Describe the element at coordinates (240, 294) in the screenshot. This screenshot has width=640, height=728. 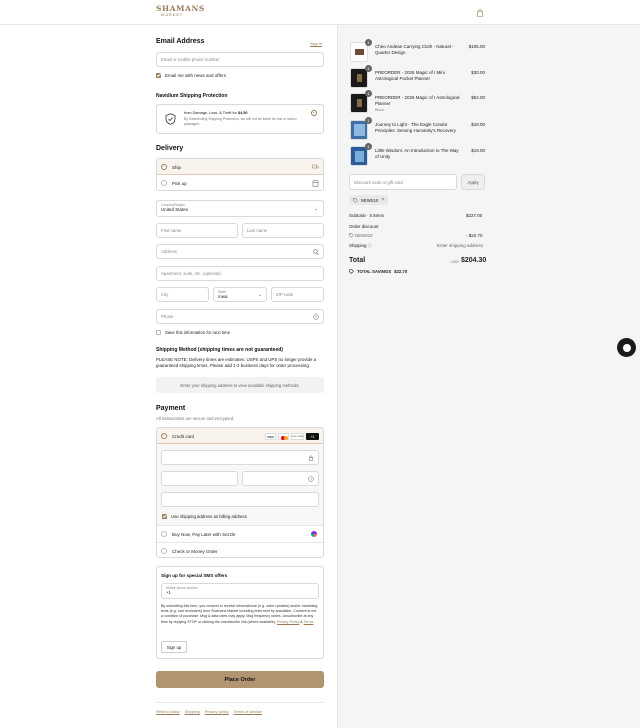
I see `state-select: State Iowa ⌄` at that location.